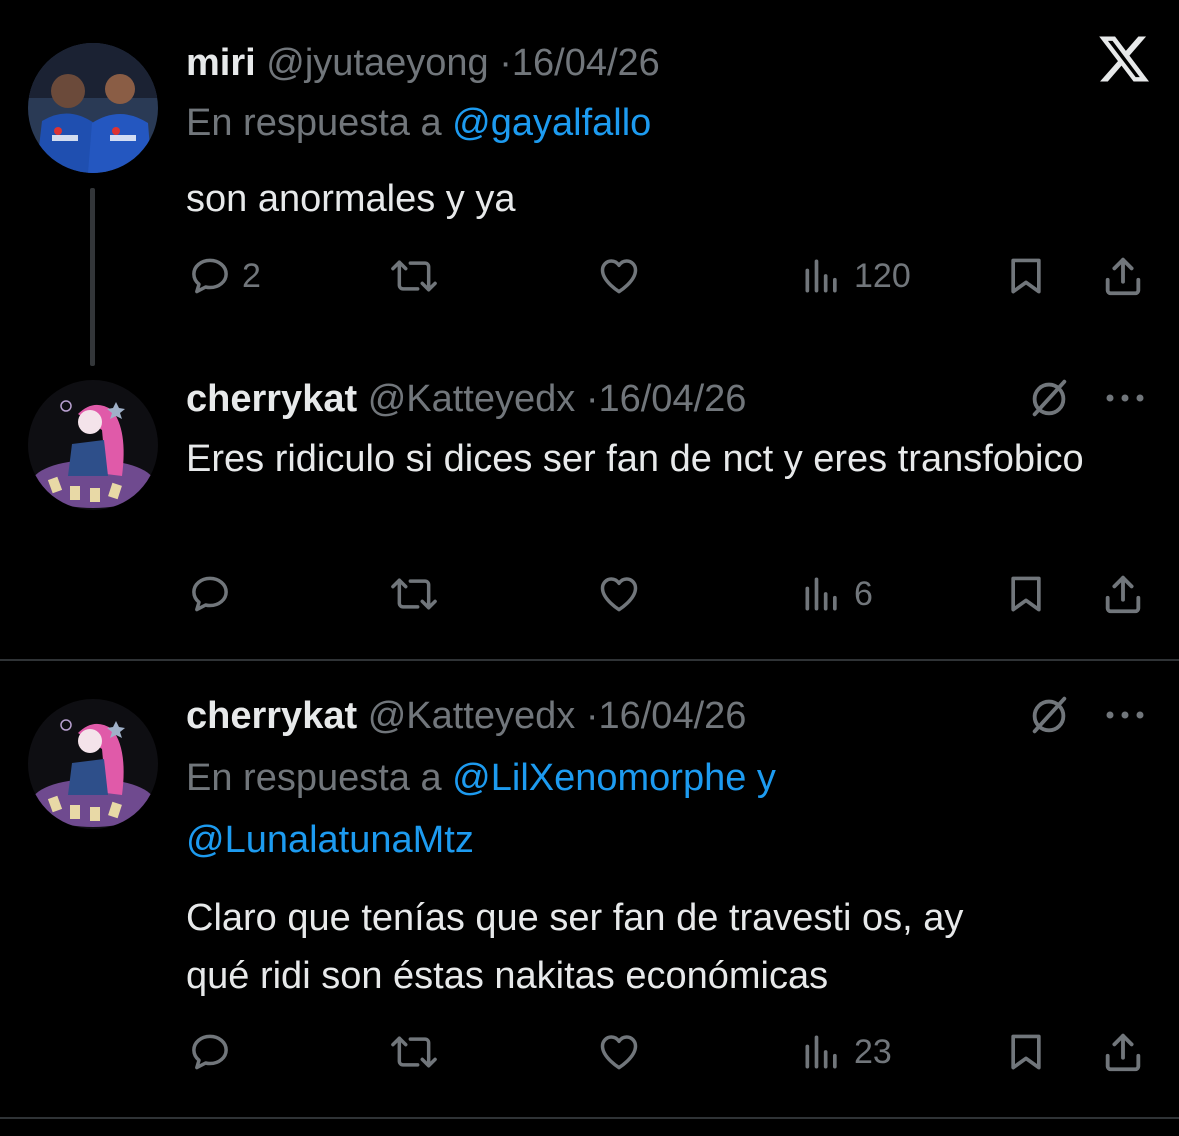 This screenshot has width=1179, height=1136. I want to click on views-button: 6, so click(836, 594).